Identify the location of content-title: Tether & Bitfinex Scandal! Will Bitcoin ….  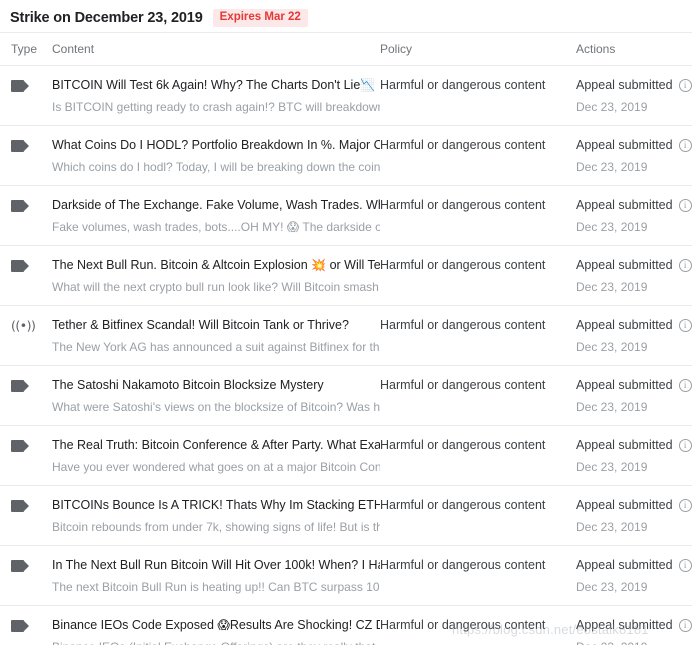
(216, 325).